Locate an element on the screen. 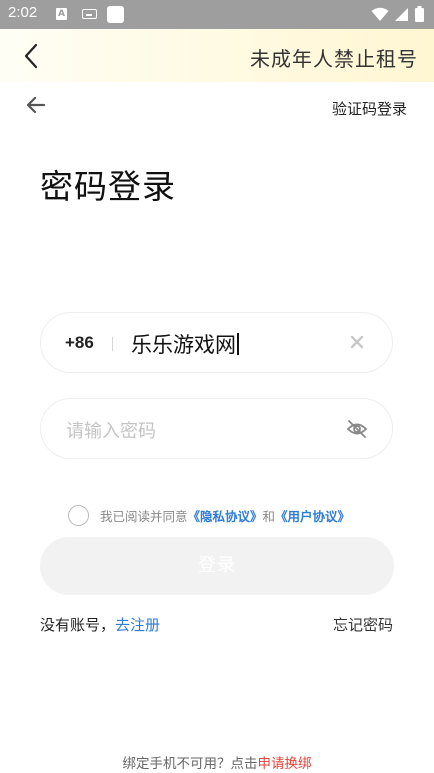  square-icon is located at coordinates (115, 14).